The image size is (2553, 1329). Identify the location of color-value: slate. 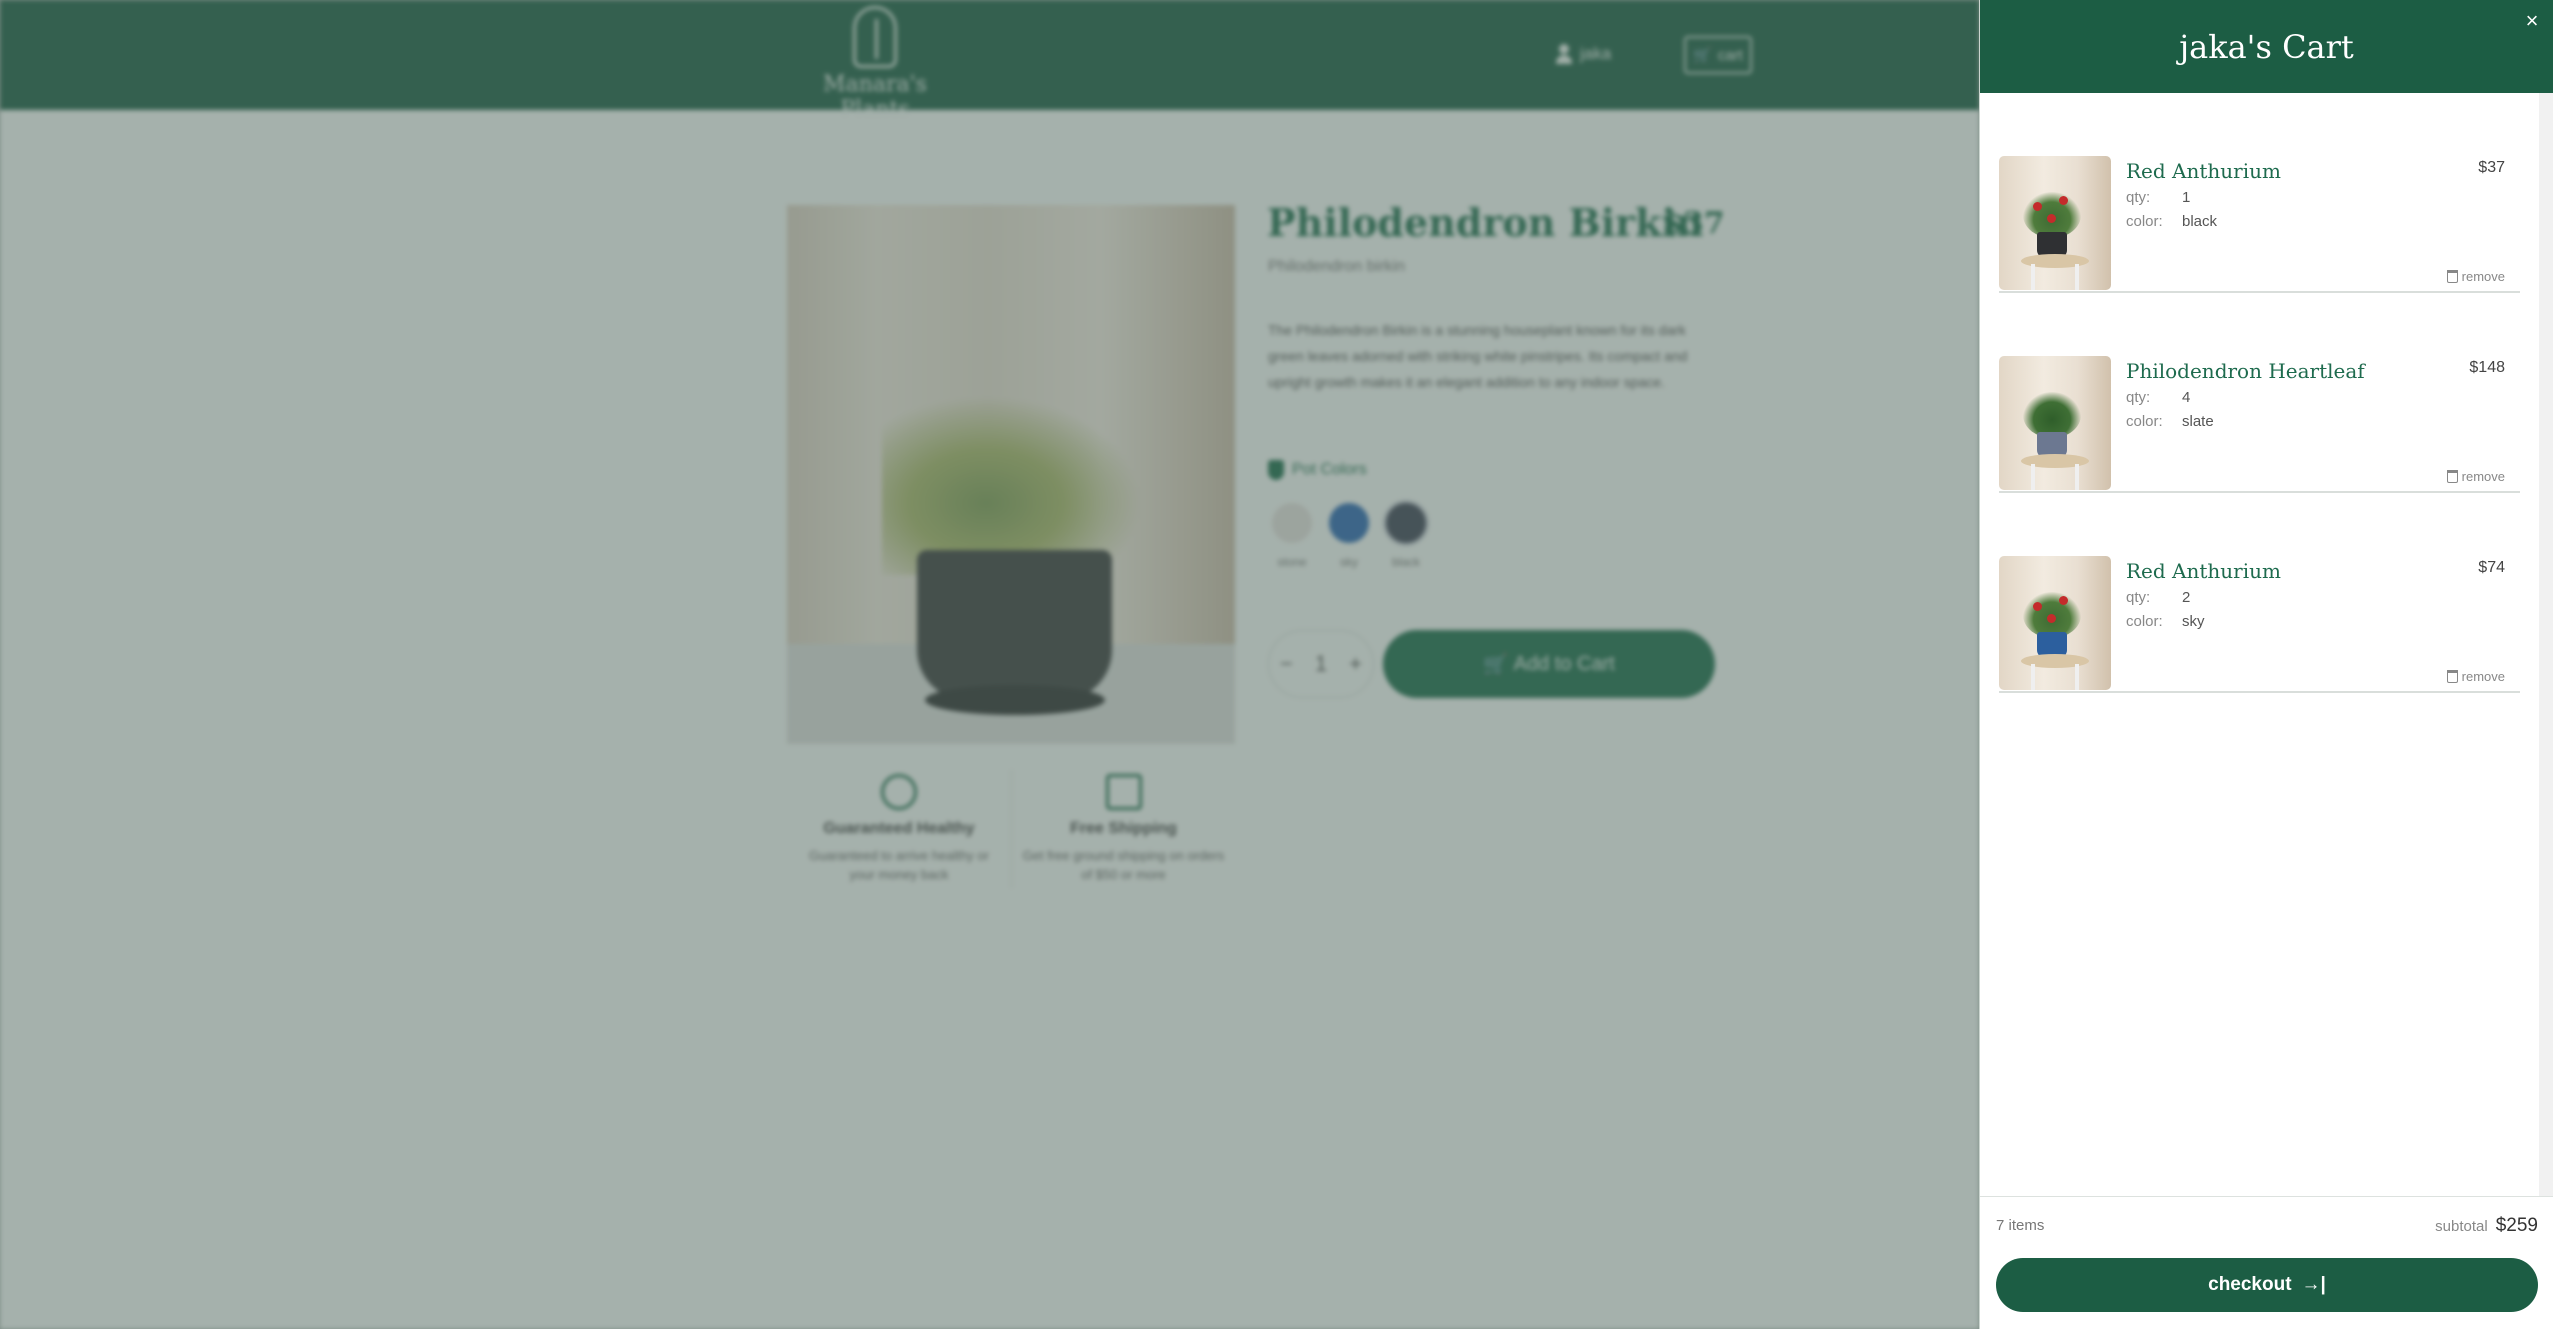
(2198, 421).